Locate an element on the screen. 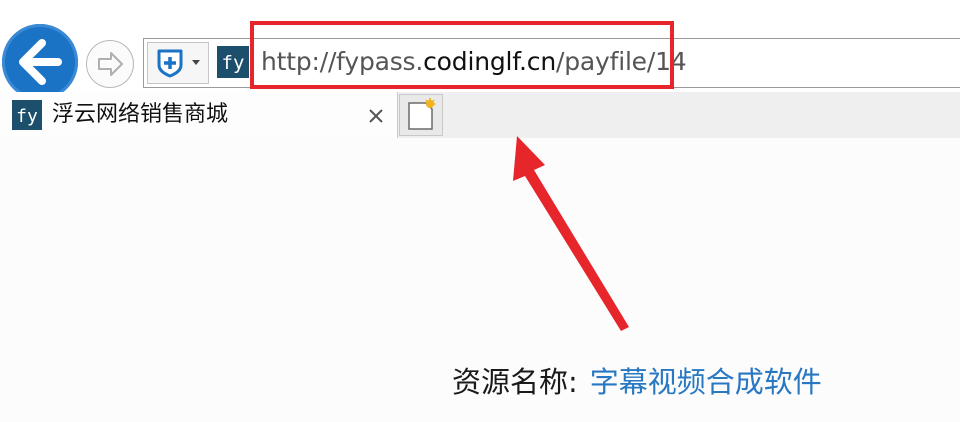 This screenshot has height=422, width=960. close-icon is located at coordinates (376, 116).